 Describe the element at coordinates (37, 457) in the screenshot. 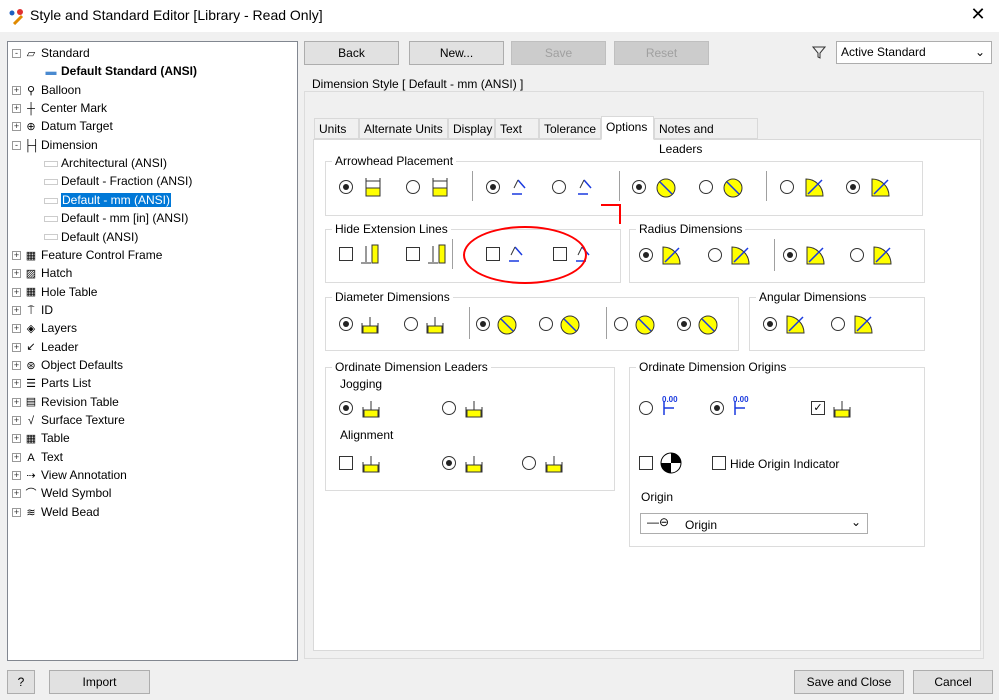

I see `tree-item: + A Text` at that location.